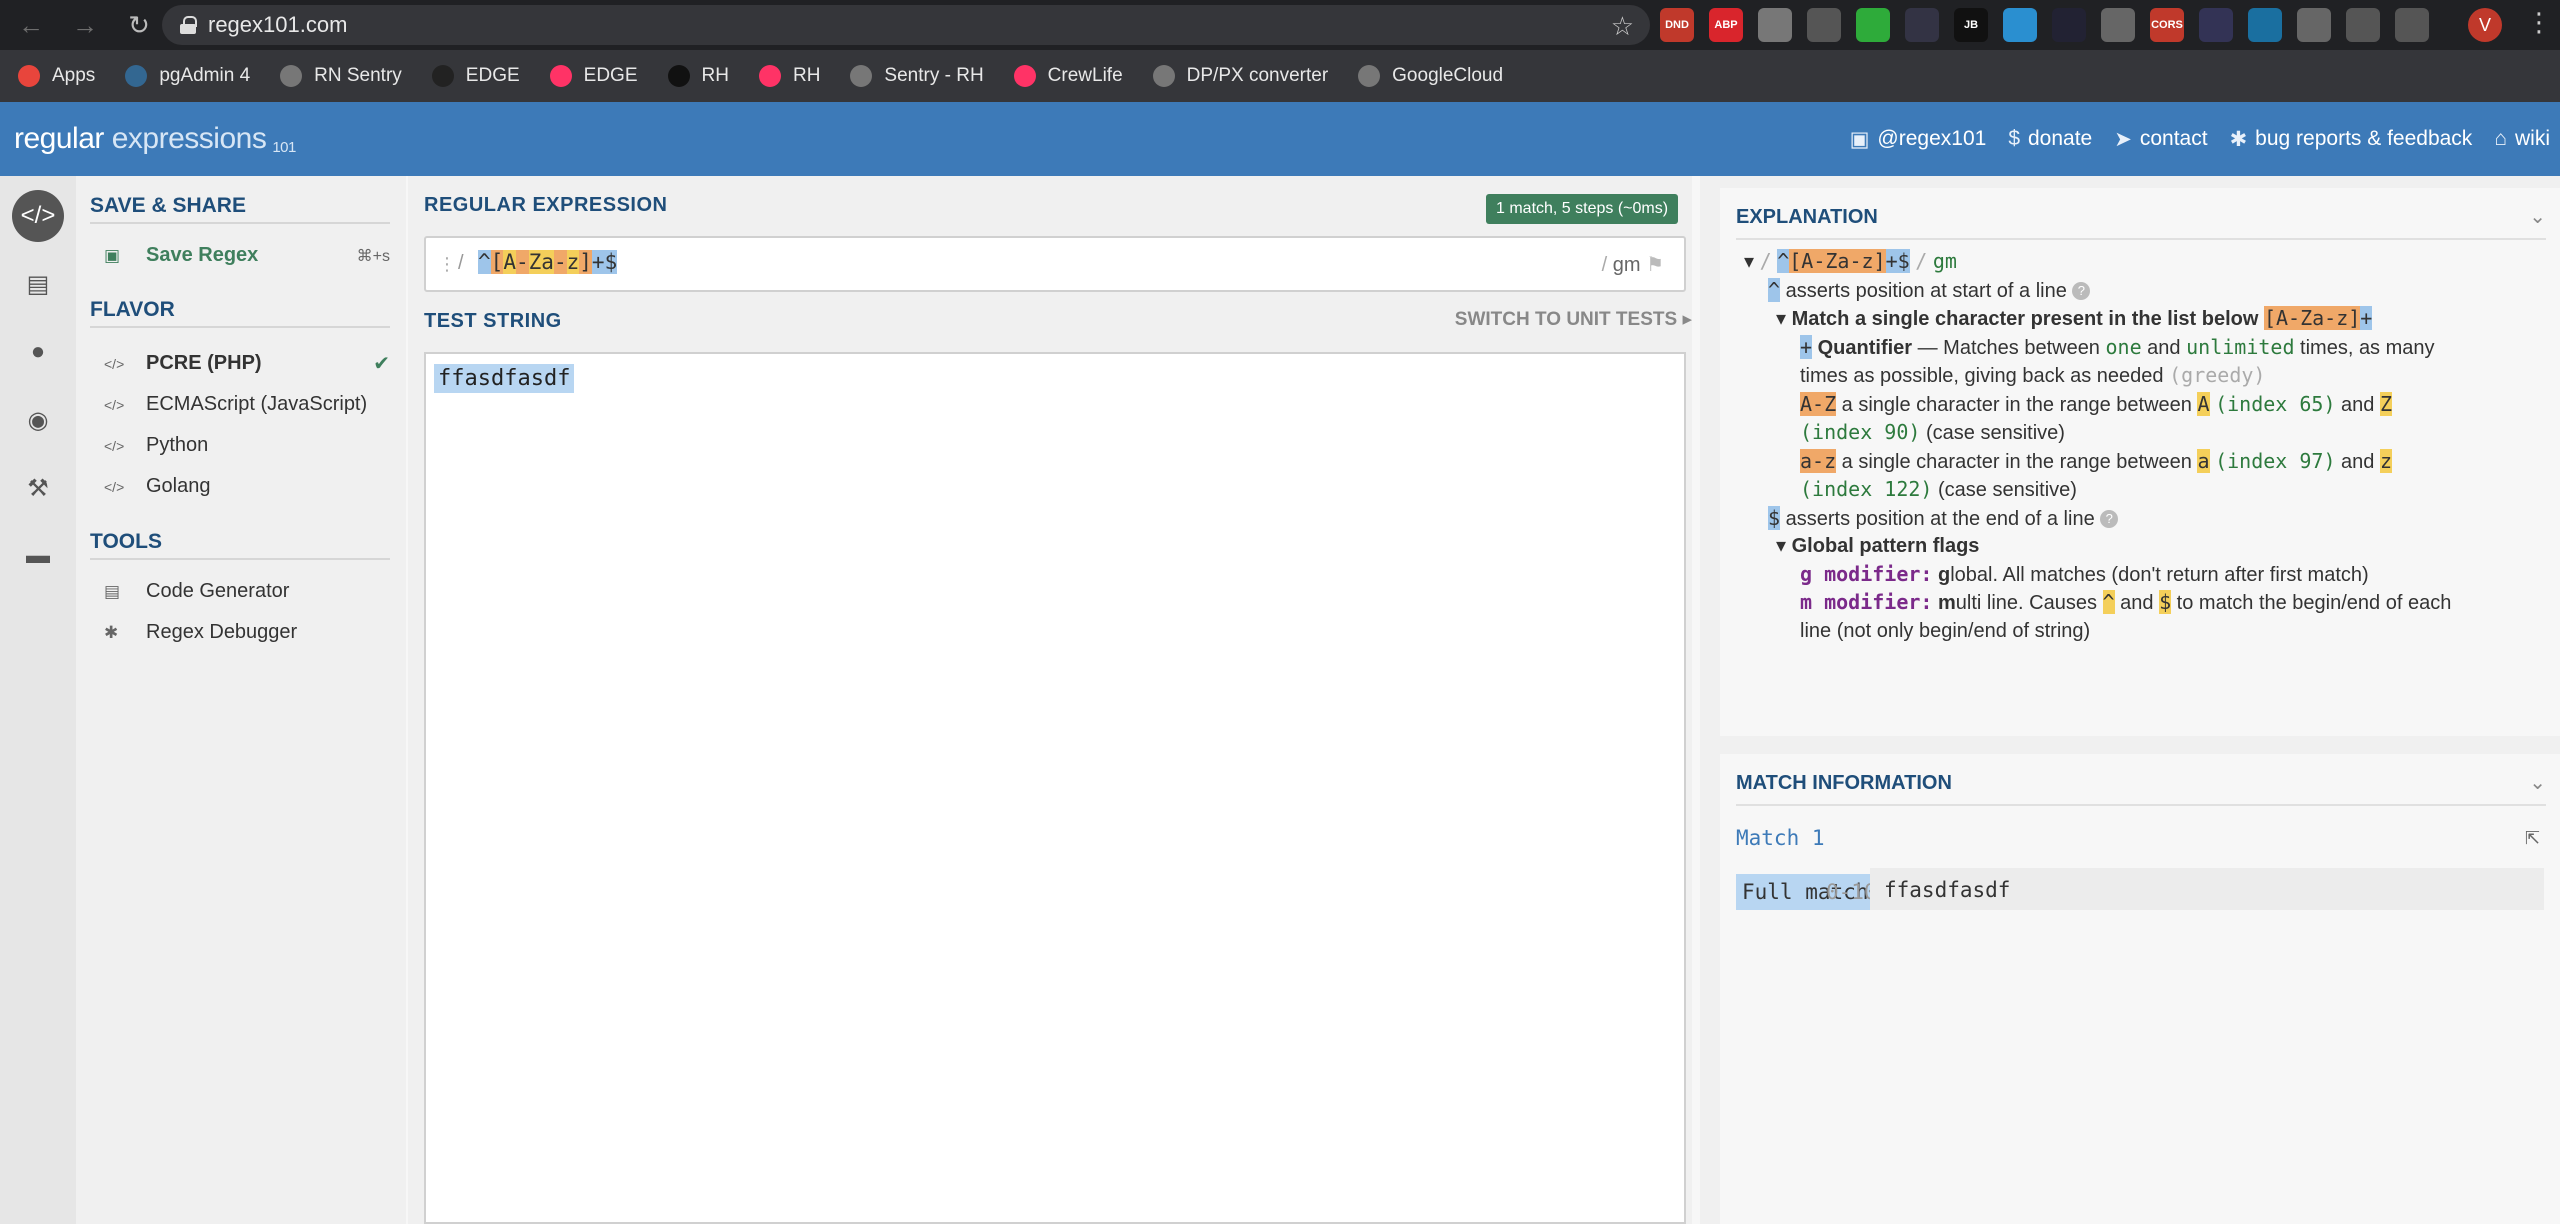 The width and height of the screenshot is (2560, 1224). Describe the element at coordinates (2020, 25) in the screenshot. I see `network-extension-icon` at that location.